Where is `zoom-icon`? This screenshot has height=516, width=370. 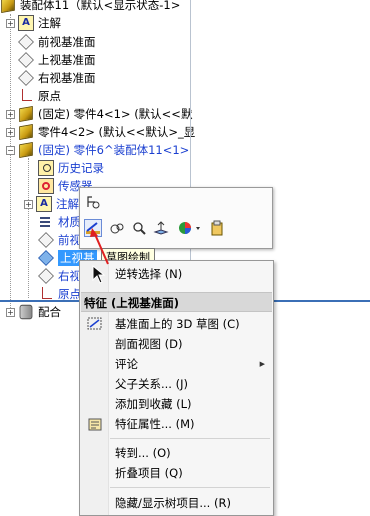 zoom-icon is located at coordinates (139, 228).